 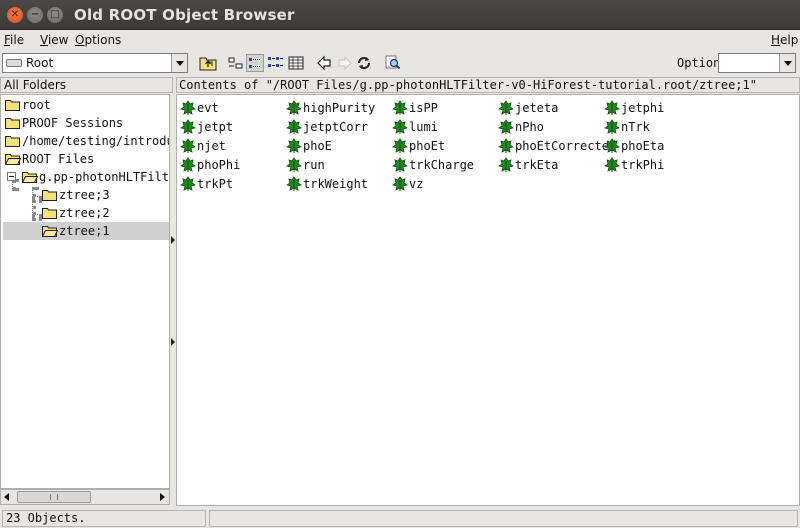 What do you see at coordinates (643, 108) in the screenshot?
I see `leaf-label: jetphi` at bounding box center [643, 108].